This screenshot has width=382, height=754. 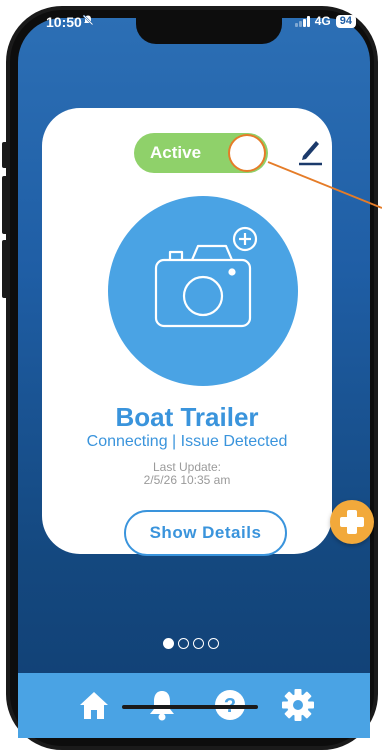 What do you see at coordinates (322, 21) in the screenshot?
I see `network-label: 4G` at bounding box center [322, 21].